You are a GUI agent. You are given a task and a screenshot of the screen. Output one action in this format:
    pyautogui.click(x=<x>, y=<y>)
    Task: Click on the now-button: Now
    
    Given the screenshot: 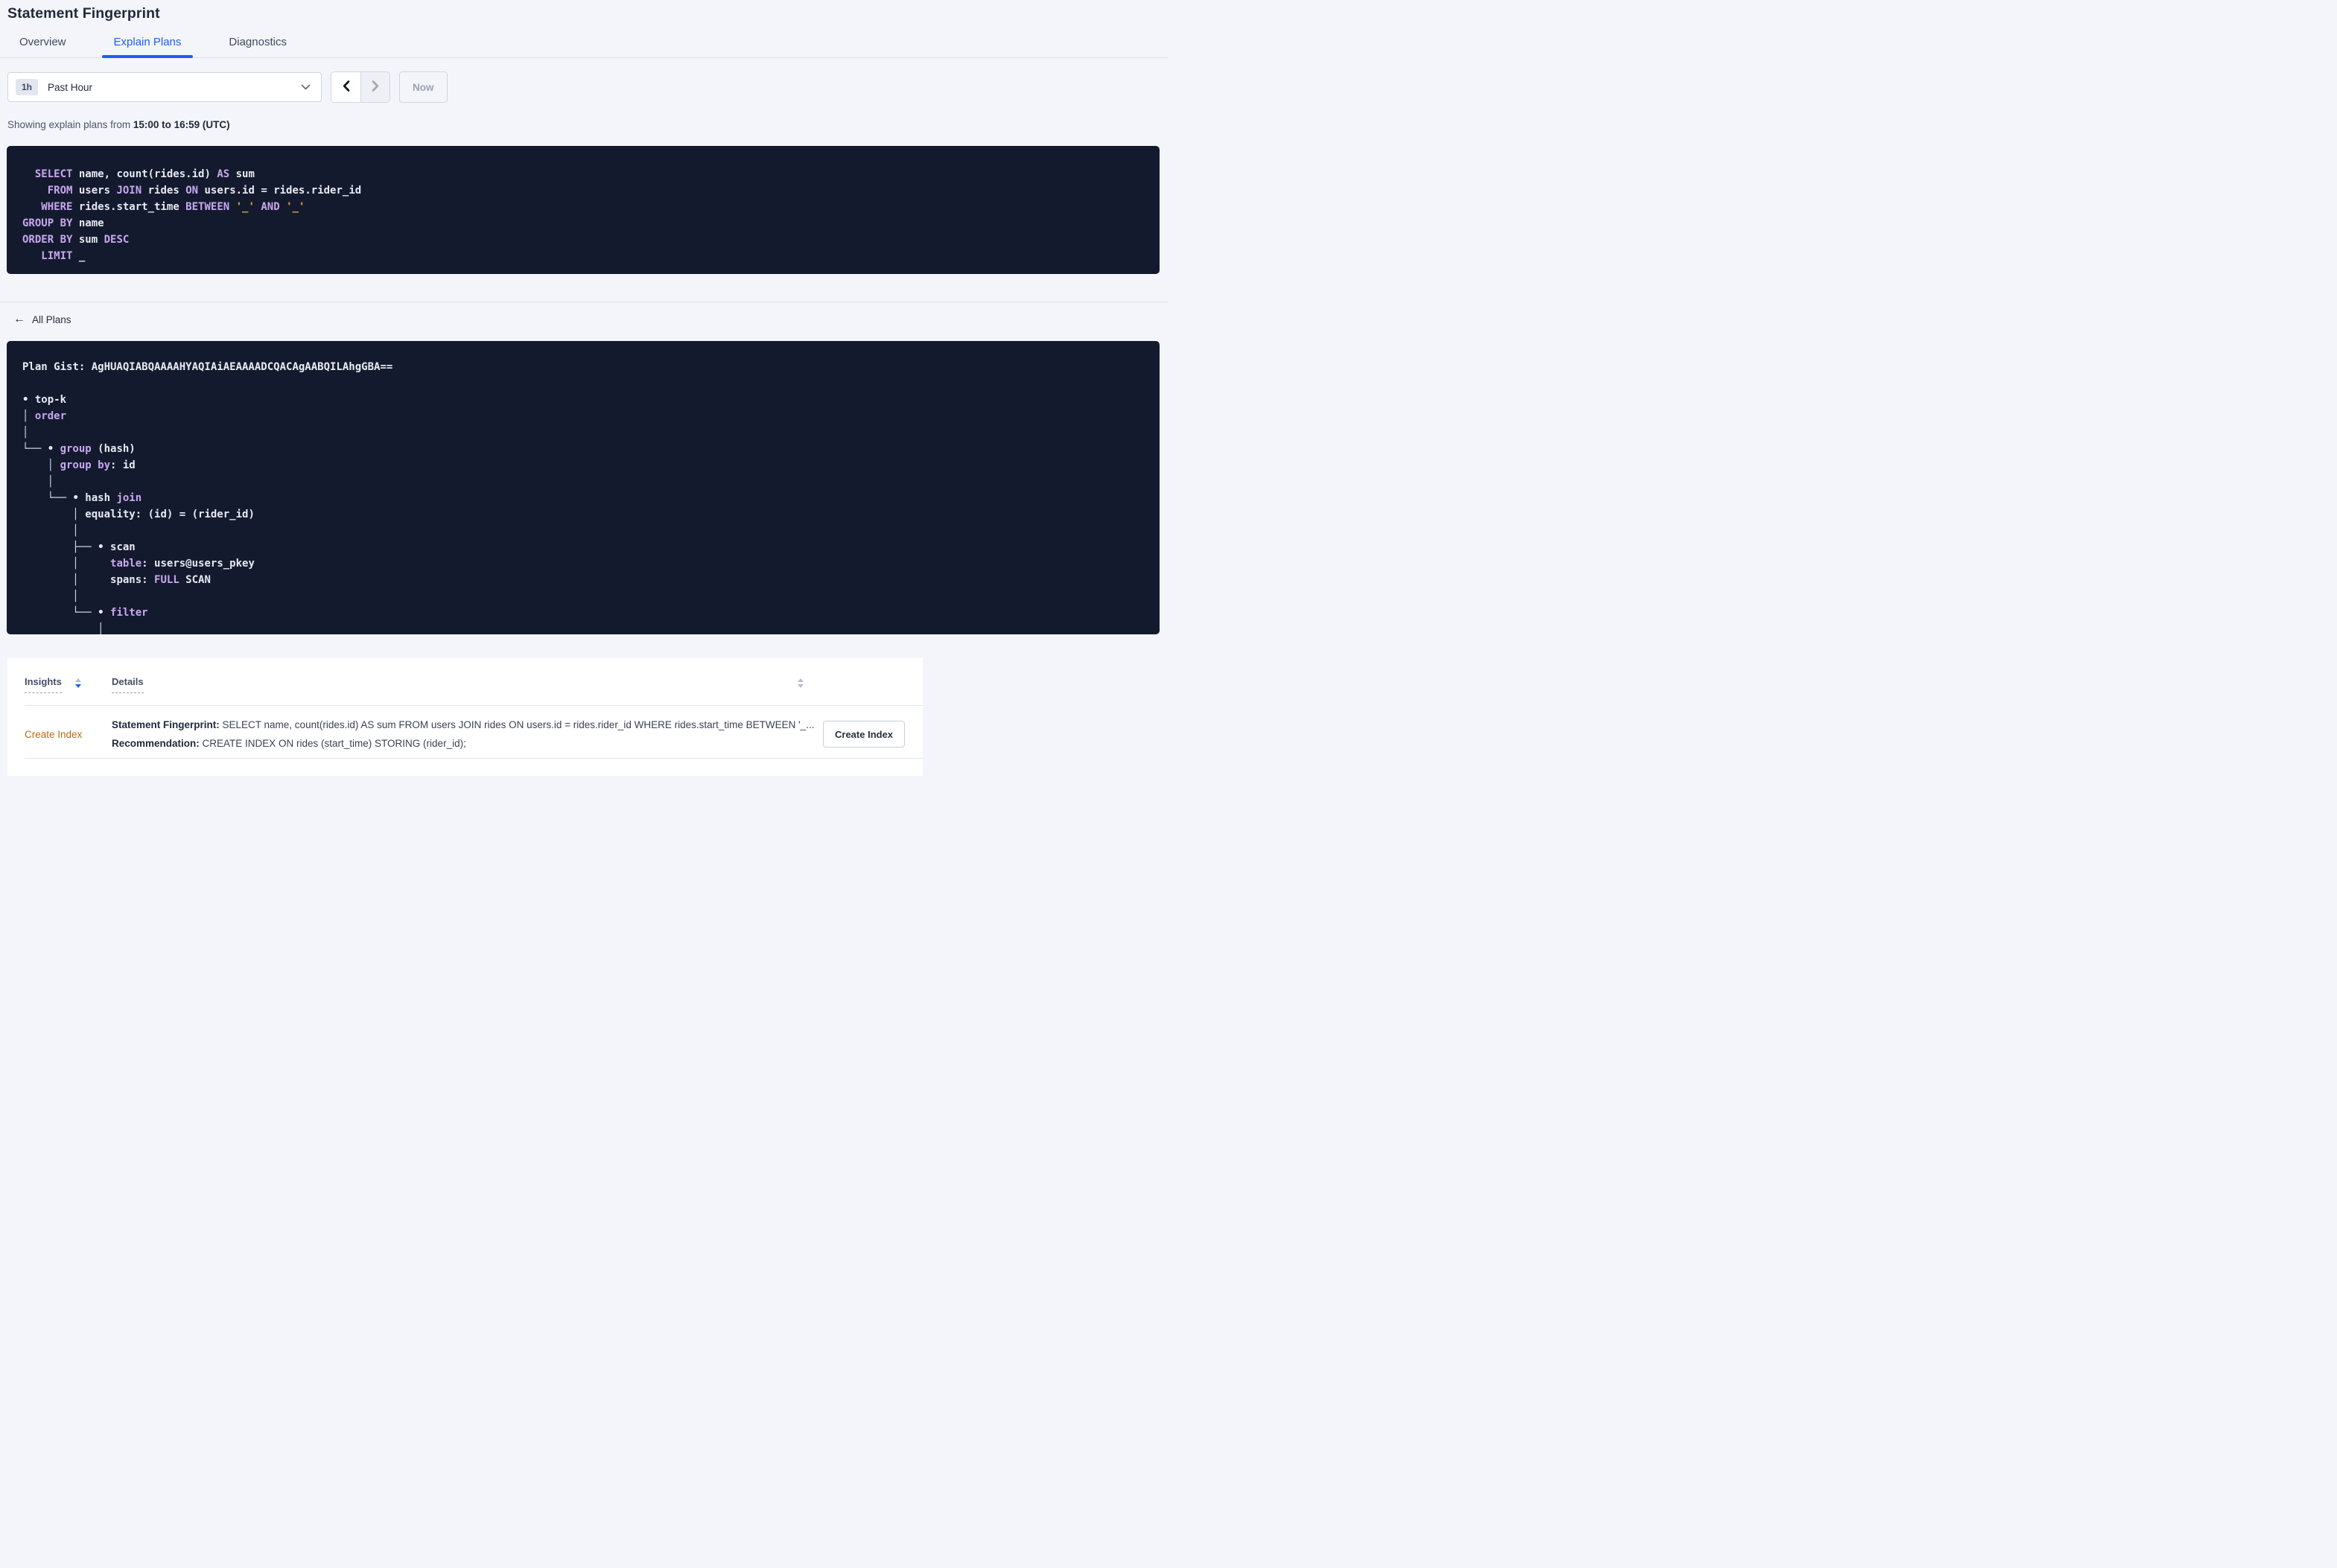 What is the action you would take?
    pyautogui.click(x=424, y=87)
    